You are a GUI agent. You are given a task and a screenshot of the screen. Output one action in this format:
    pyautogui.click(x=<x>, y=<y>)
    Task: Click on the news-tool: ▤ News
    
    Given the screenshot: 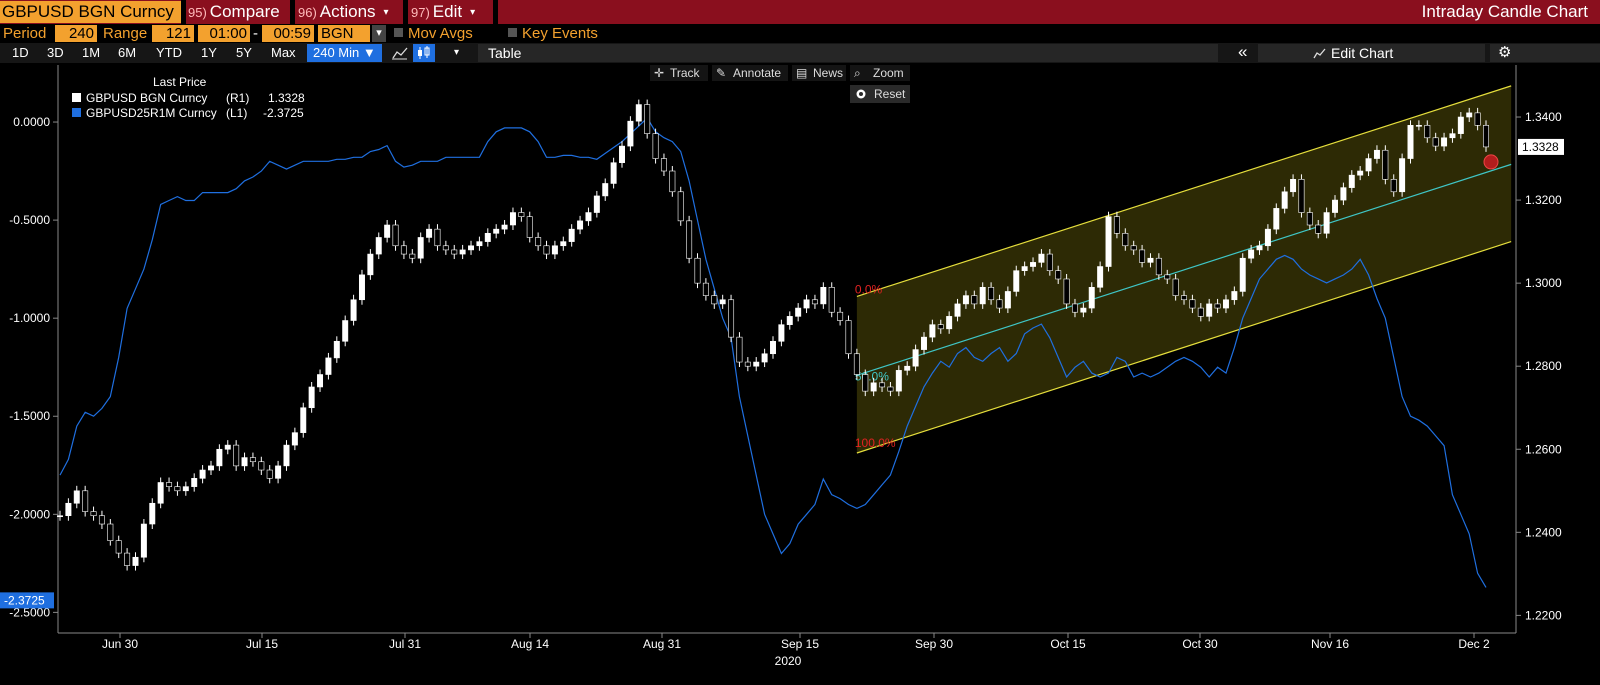 What is the action you would take?
    pyautogui.click(x=819, y=73)
    